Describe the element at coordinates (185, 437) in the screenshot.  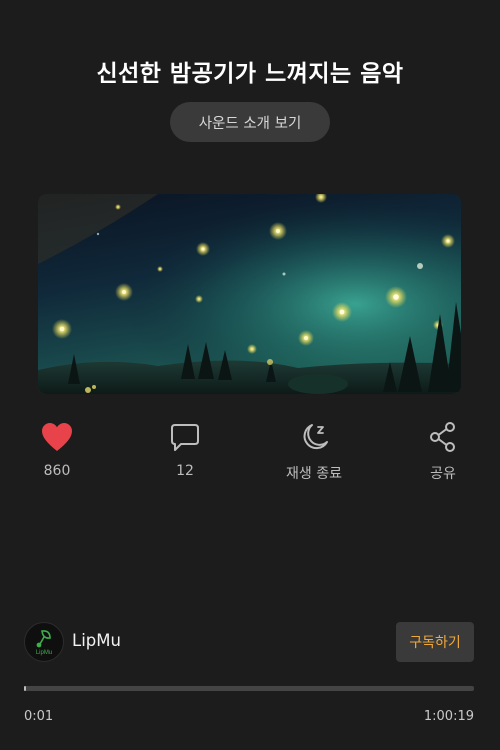
I see `comment-icon` at that location.